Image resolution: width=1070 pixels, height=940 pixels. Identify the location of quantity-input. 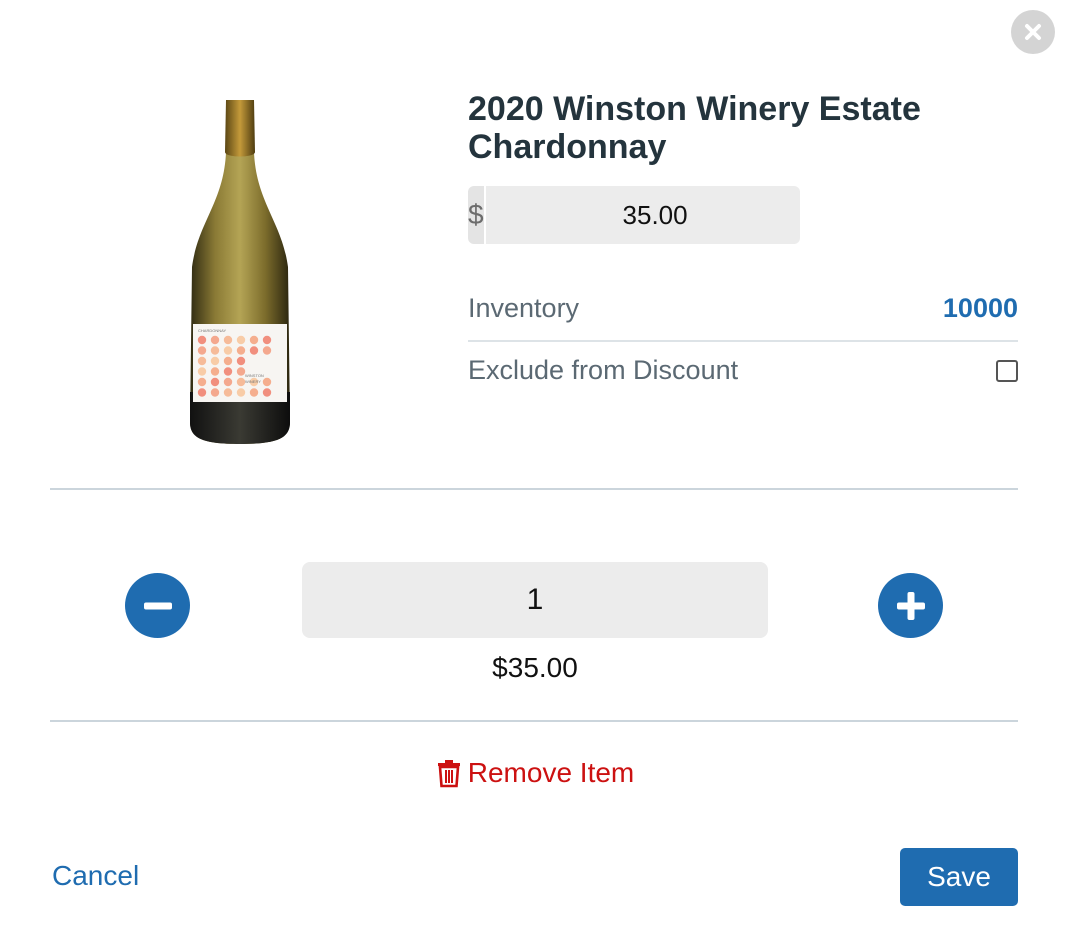
(535, 600).